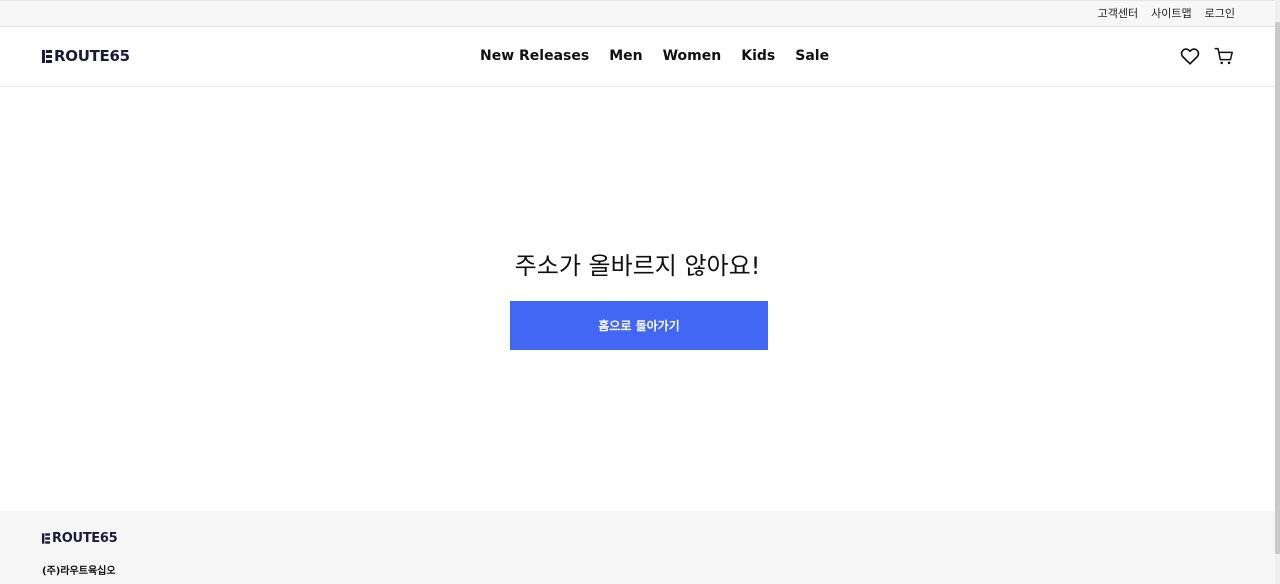 Image resolution: width=1280 pixels, height=584 pixels. I want to click on nav-women: Women, so click(692, 56).